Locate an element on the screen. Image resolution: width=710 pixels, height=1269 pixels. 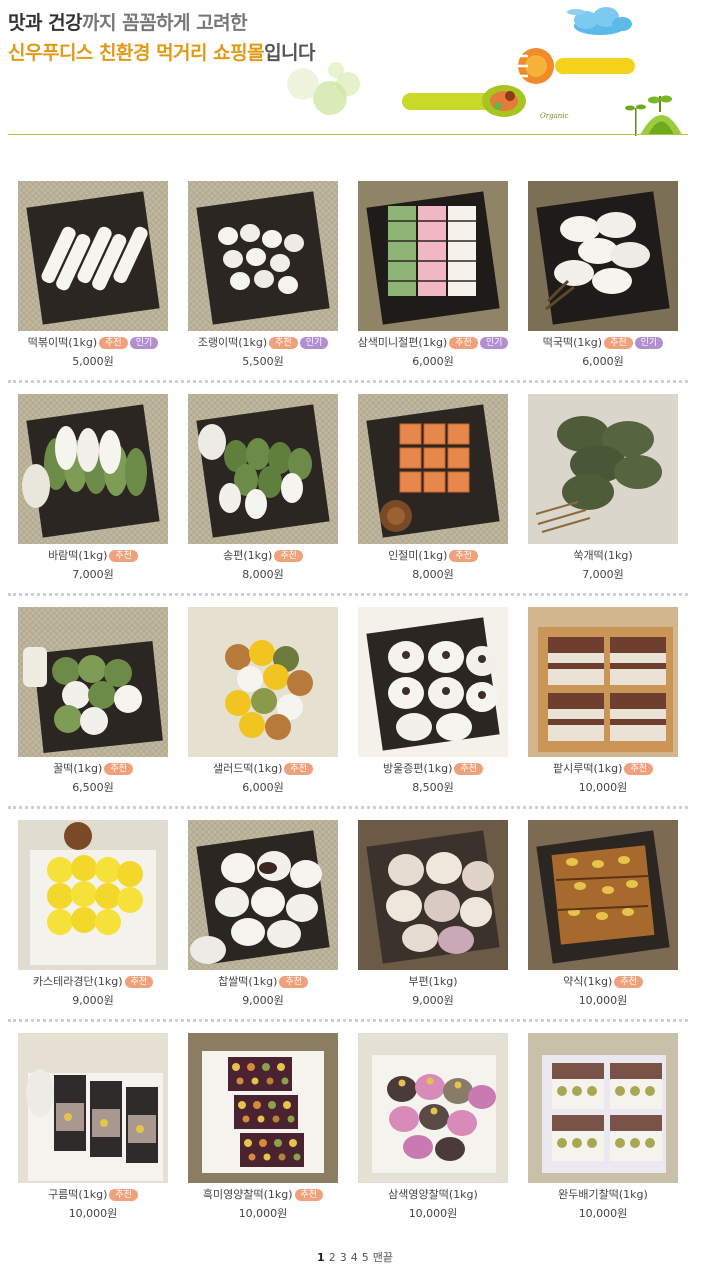
banner-tagline-2: 신우푸디스 친환경 먹거리 쇼핑몰입니다 is located at coordinates (162, 51).